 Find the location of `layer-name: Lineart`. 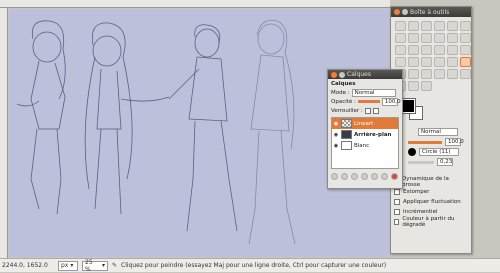

layer-name: Lineart is located at coordinates (364, 123).